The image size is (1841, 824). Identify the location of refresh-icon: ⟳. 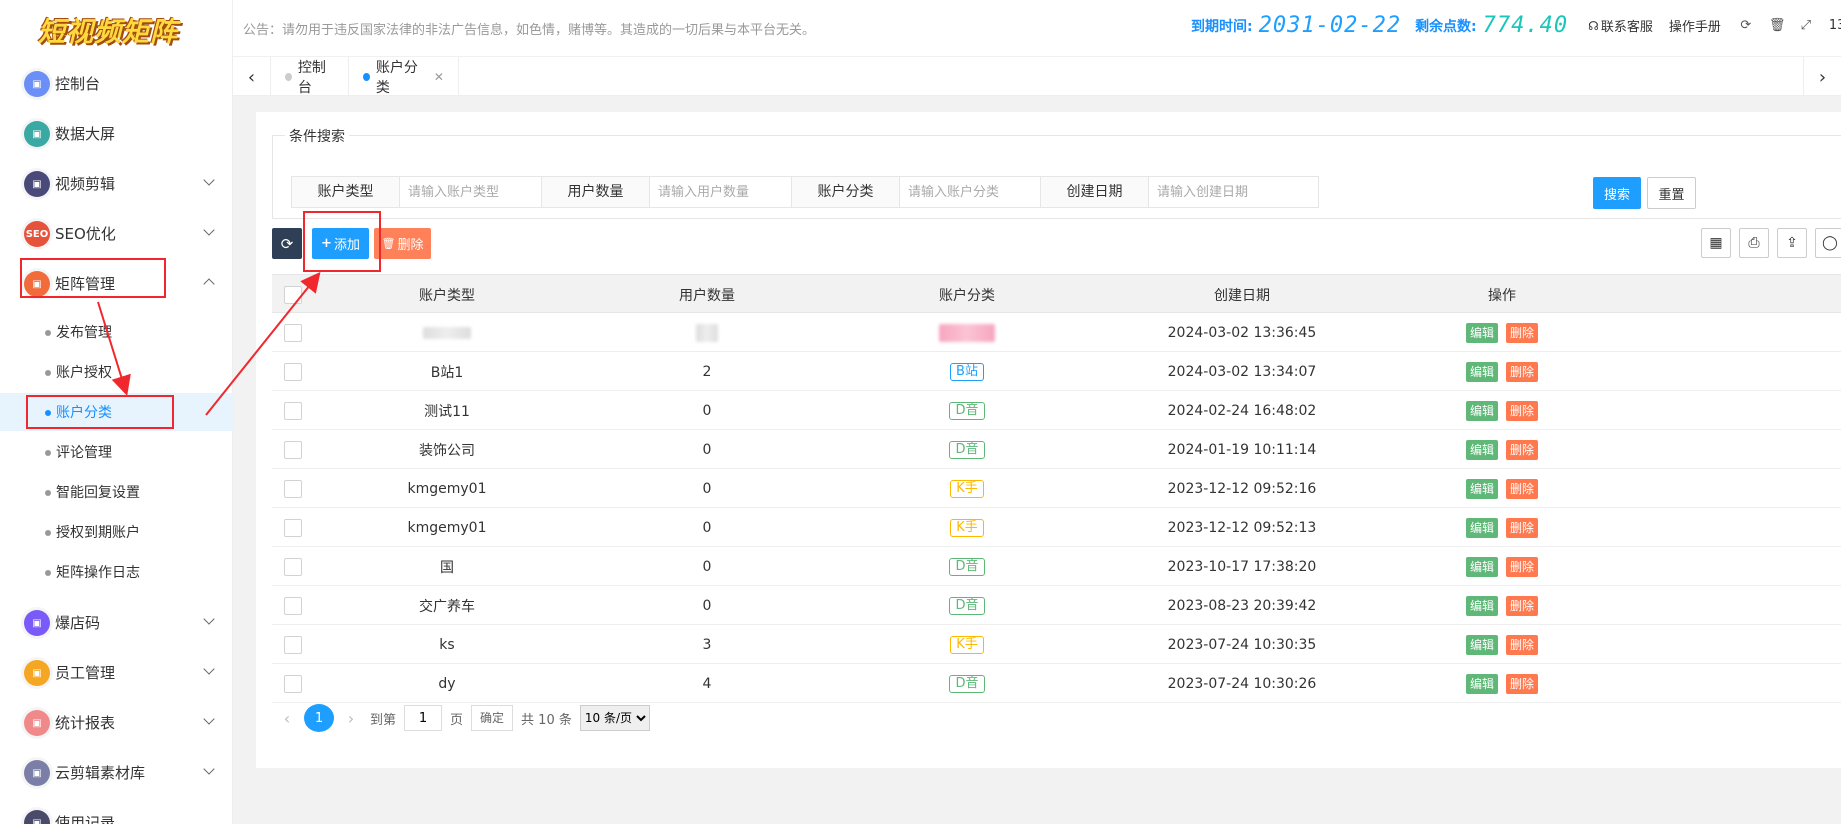
(1746, 25).